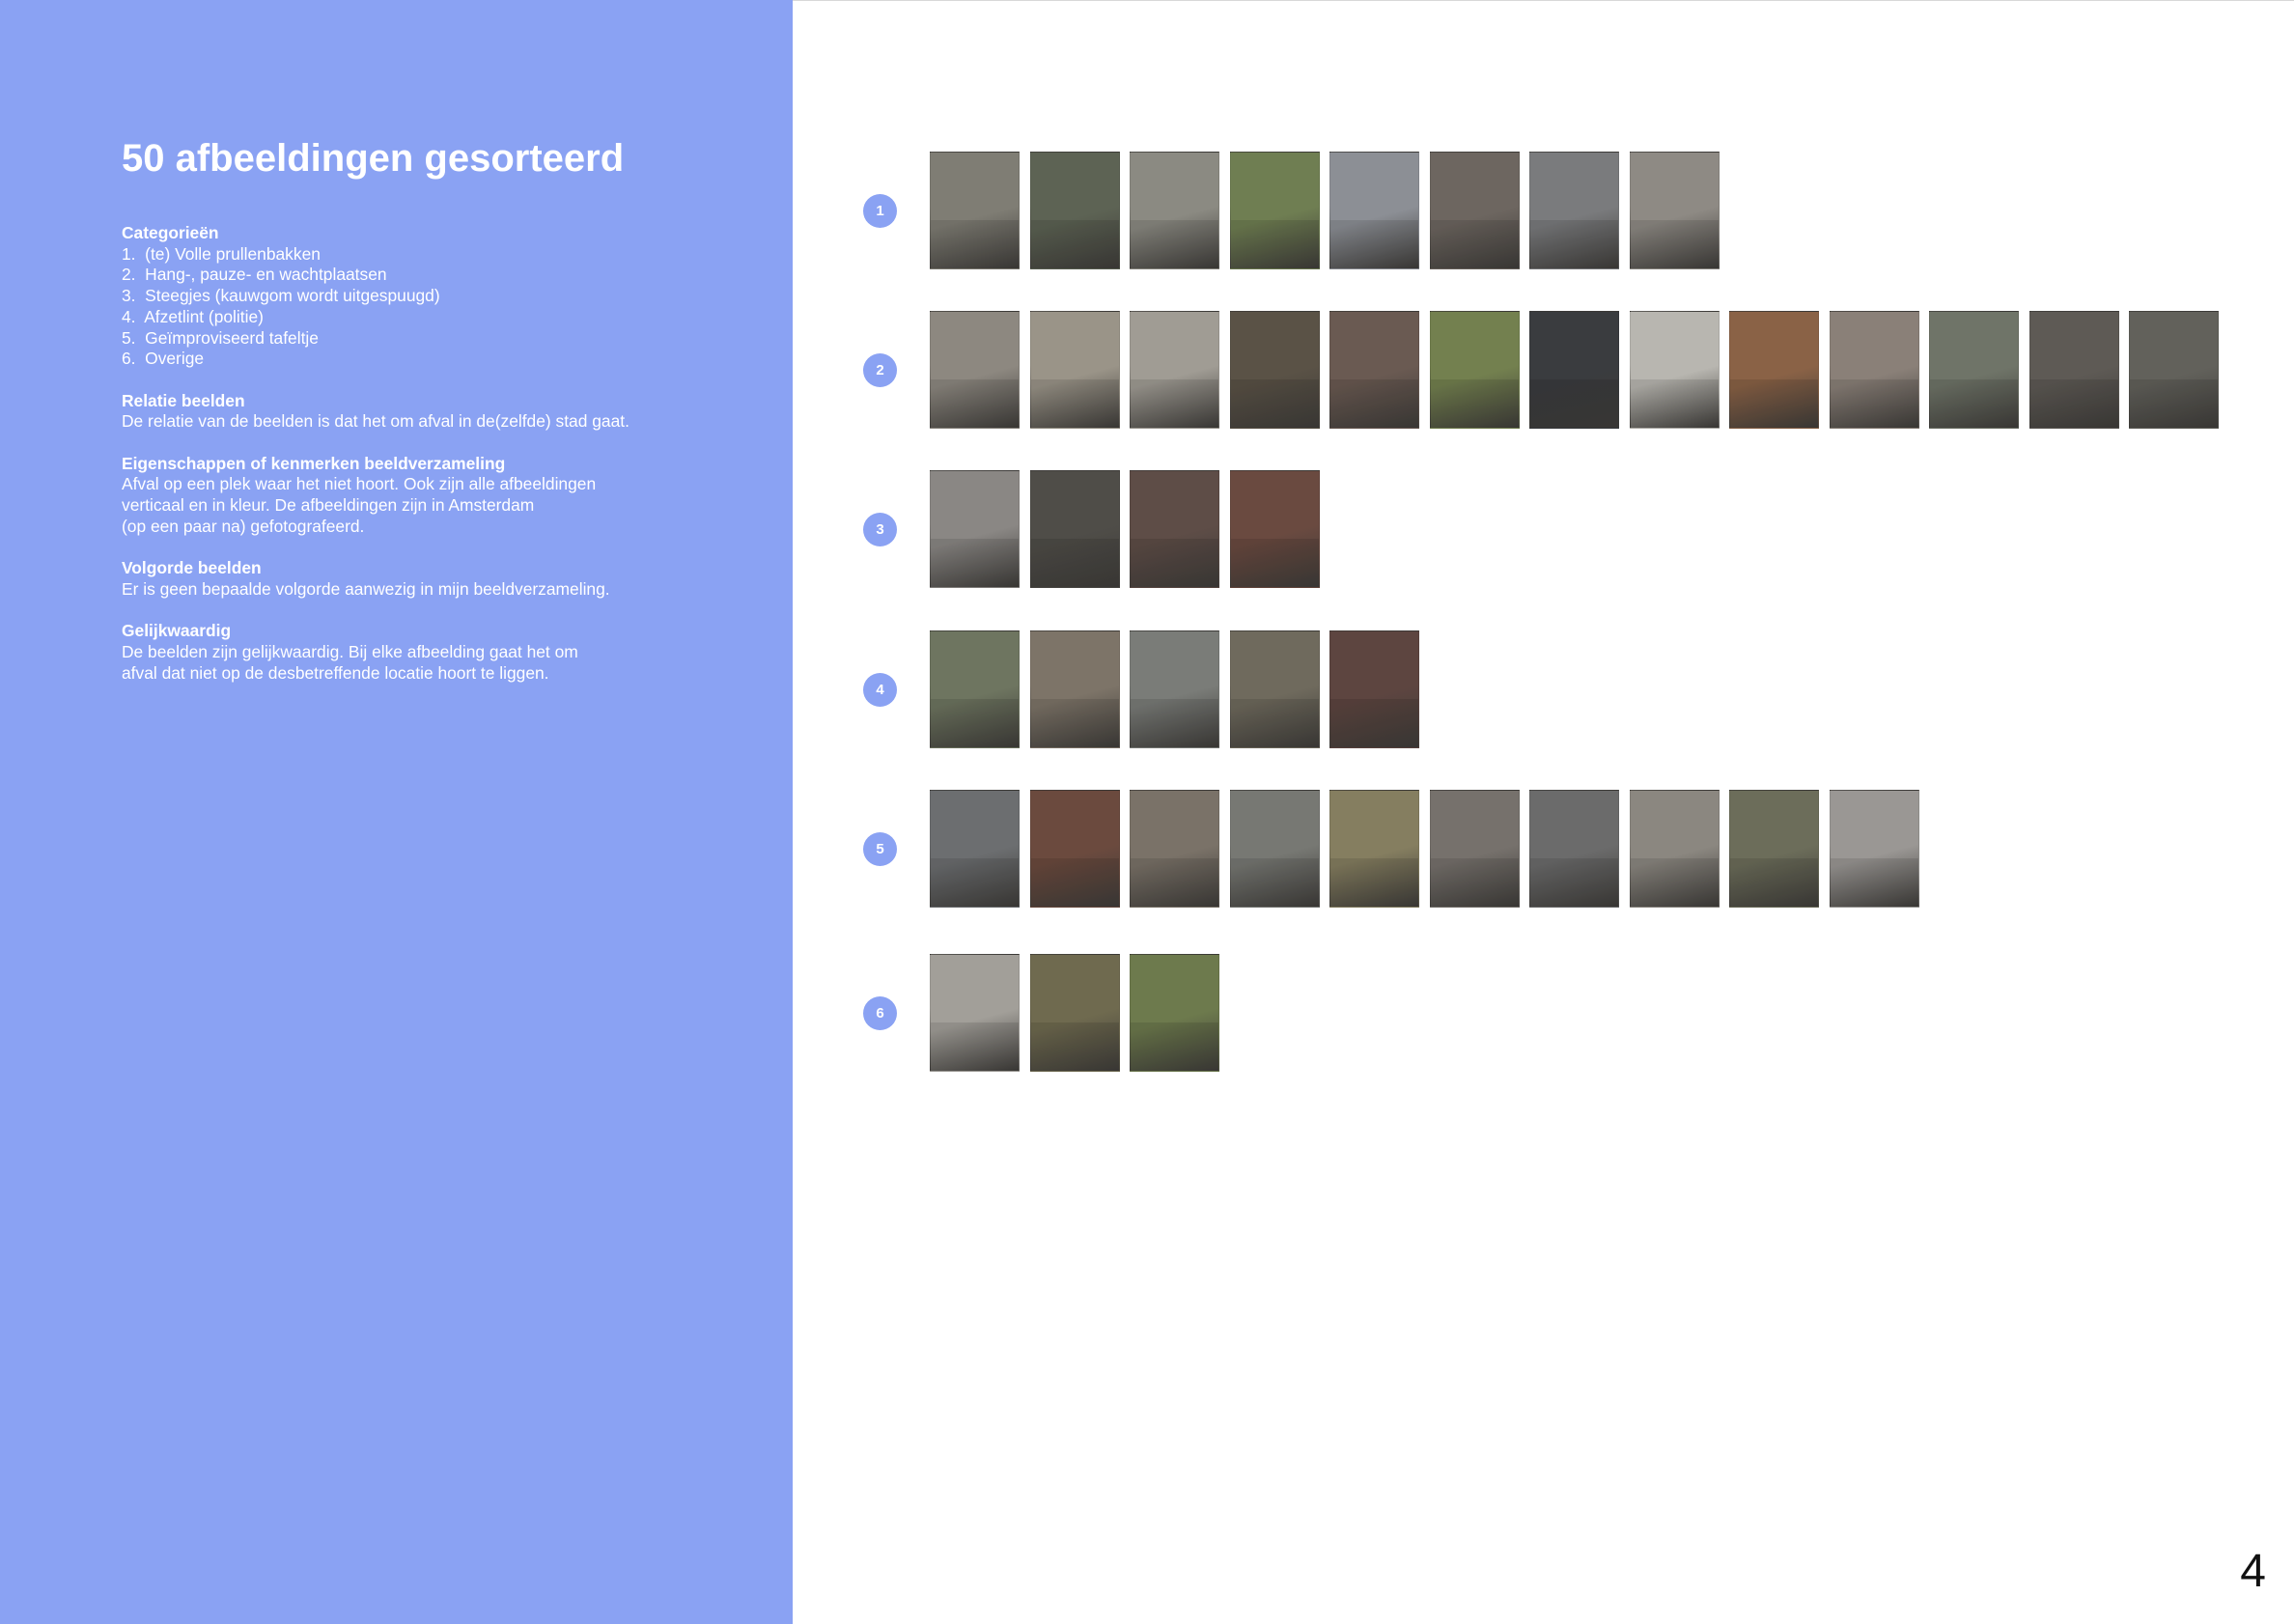 The width and height of the screenshot is (2294, 1624). Describe the element at coordinates (880, 849) in the screenshot. I see `row-badge-5: 5` at that location.